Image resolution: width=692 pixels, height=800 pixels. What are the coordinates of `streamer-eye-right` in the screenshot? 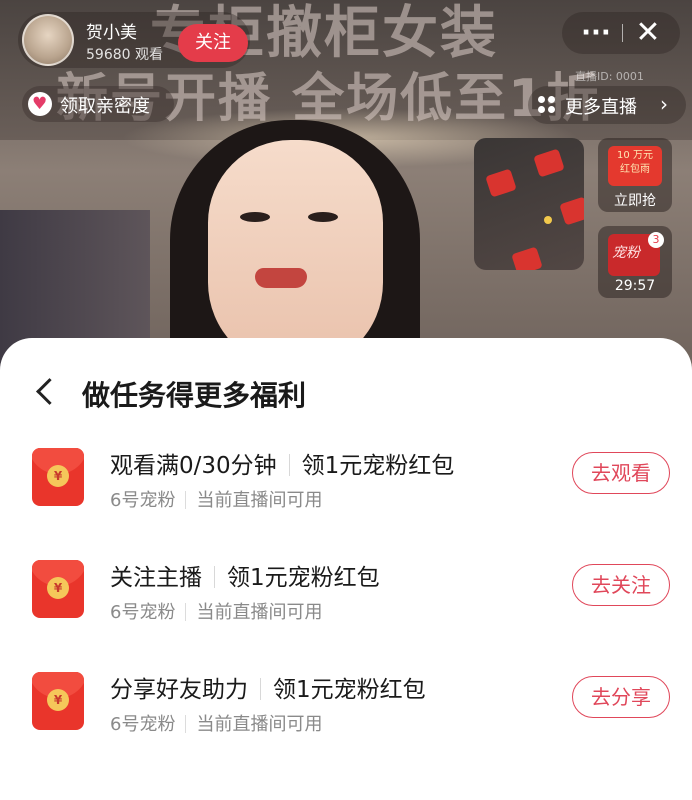 It's located at (323, 217).